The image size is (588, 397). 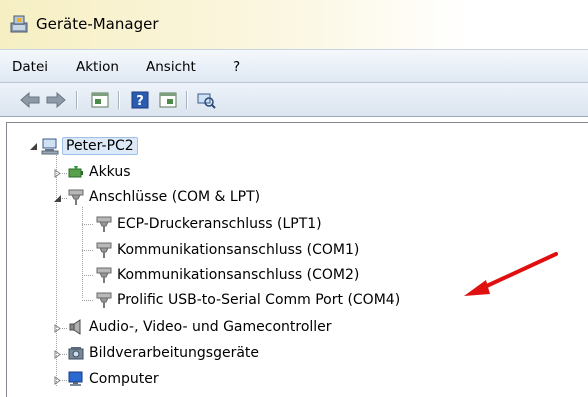 What do you see at coordinates (19, 24) in the screenshot?
I see `device-manager-icon` at bounding box center [19, 24].